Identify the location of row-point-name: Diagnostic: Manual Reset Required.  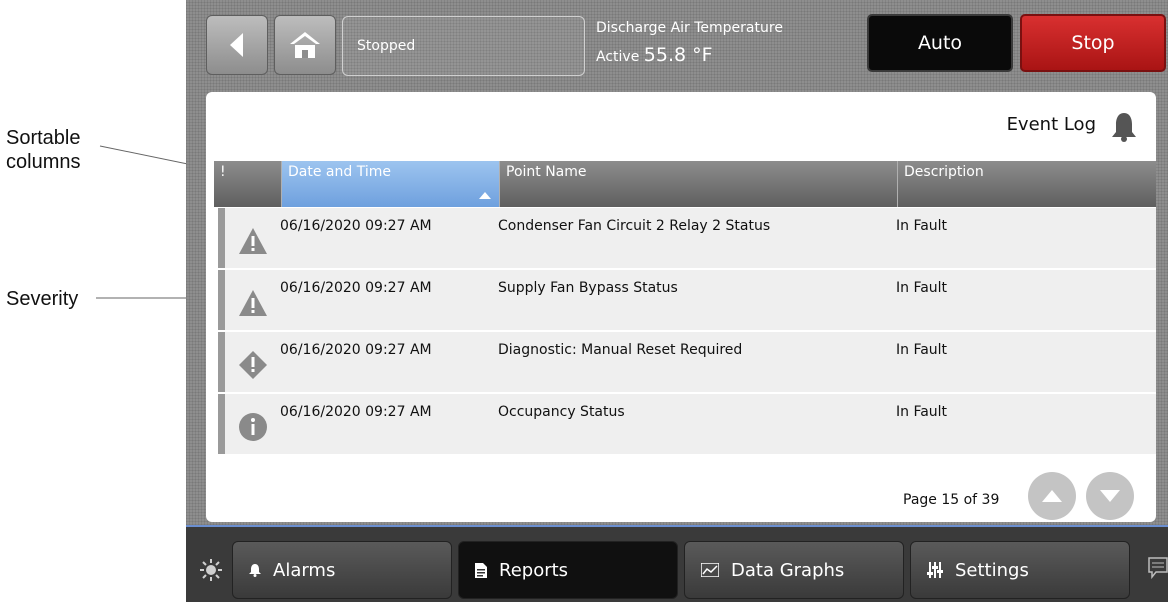
(620, 350).